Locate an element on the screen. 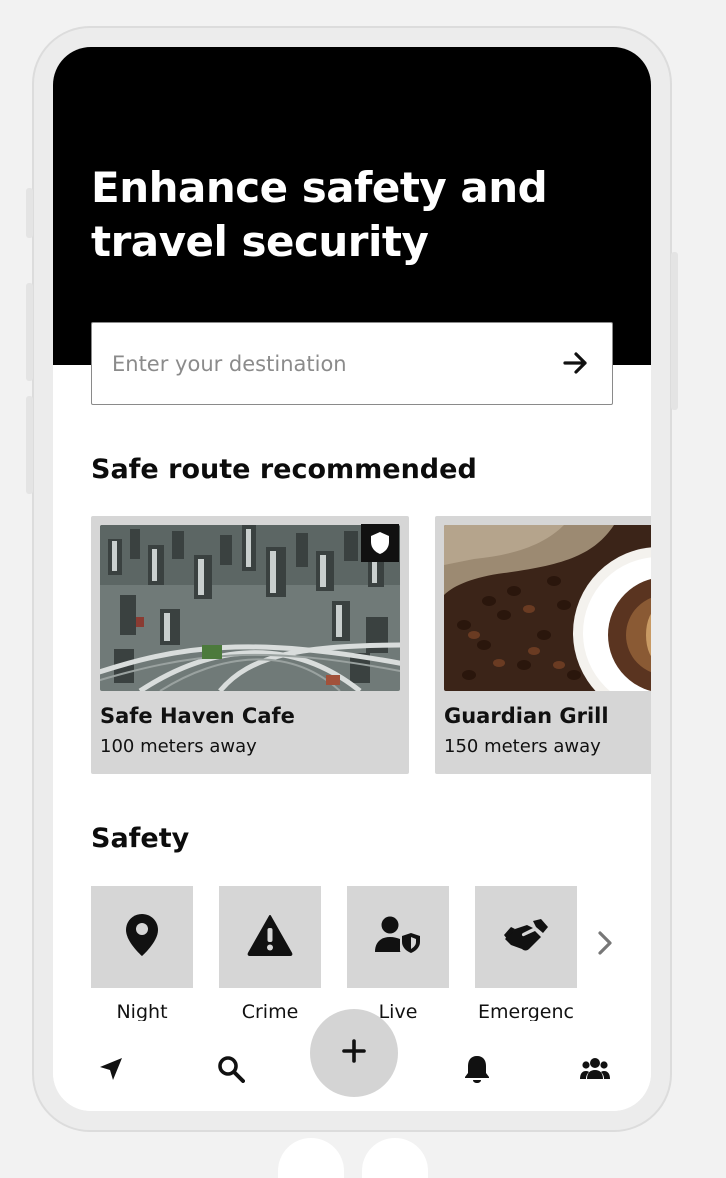 The height and width of the screenshot is (1178, 726). handshake-icon is located at coordinates (526, 937).